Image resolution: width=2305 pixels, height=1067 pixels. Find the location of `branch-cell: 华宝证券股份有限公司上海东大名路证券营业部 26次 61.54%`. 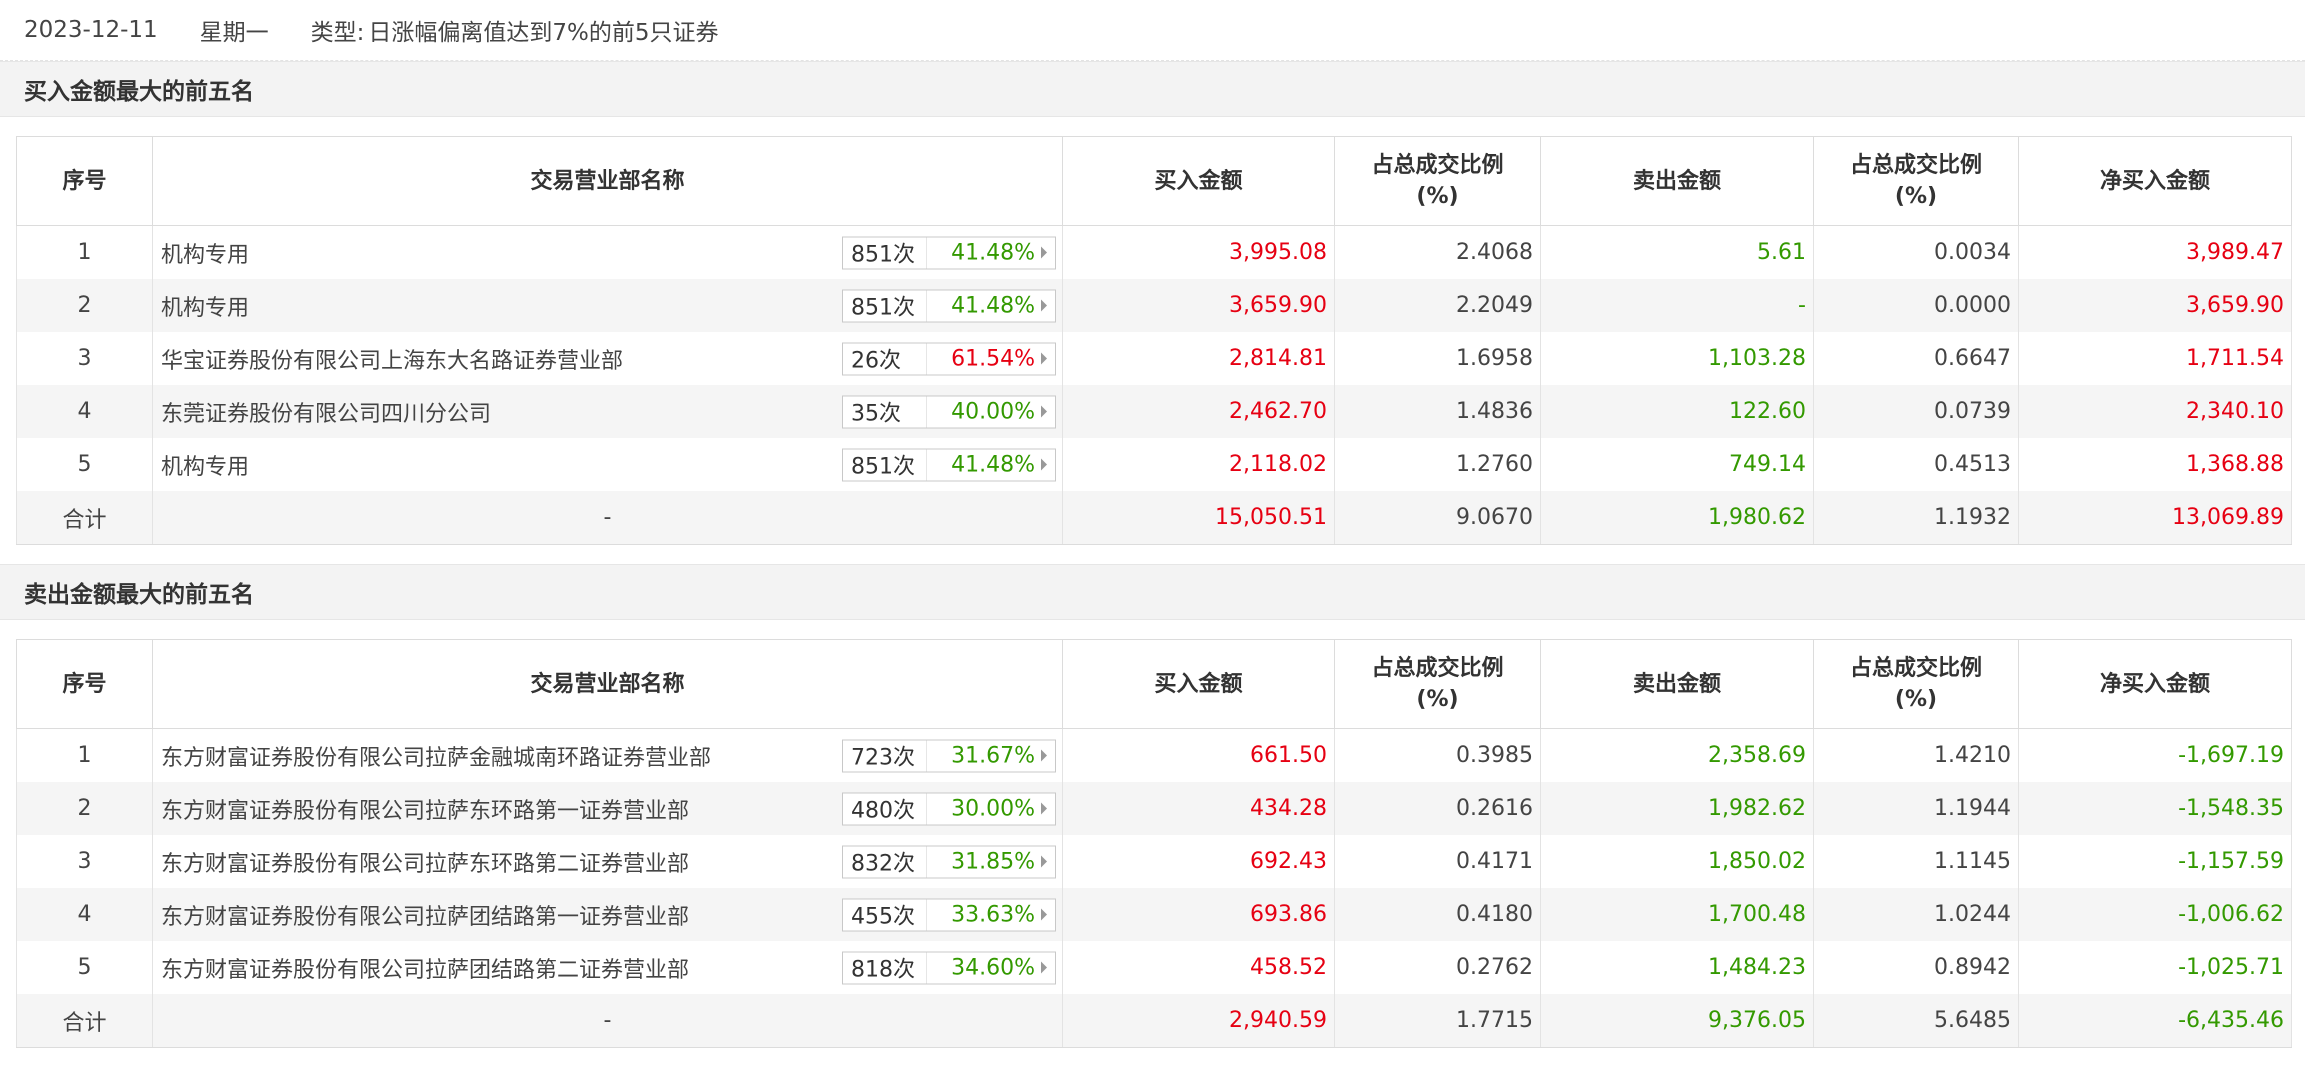

branch-cell: 华宝证券股份有限公司上海东大名路证券营业部 26次 61.54% is located at coordinates (607, 358).